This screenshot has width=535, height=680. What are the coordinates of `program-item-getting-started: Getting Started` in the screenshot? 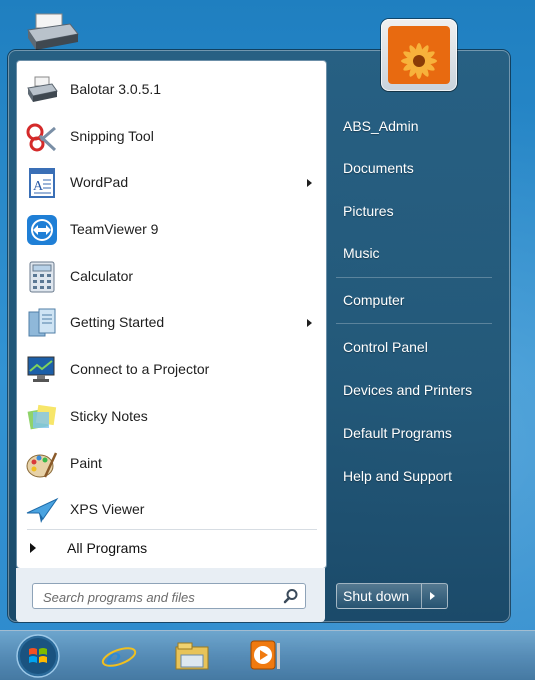 It's located at (171, 323).